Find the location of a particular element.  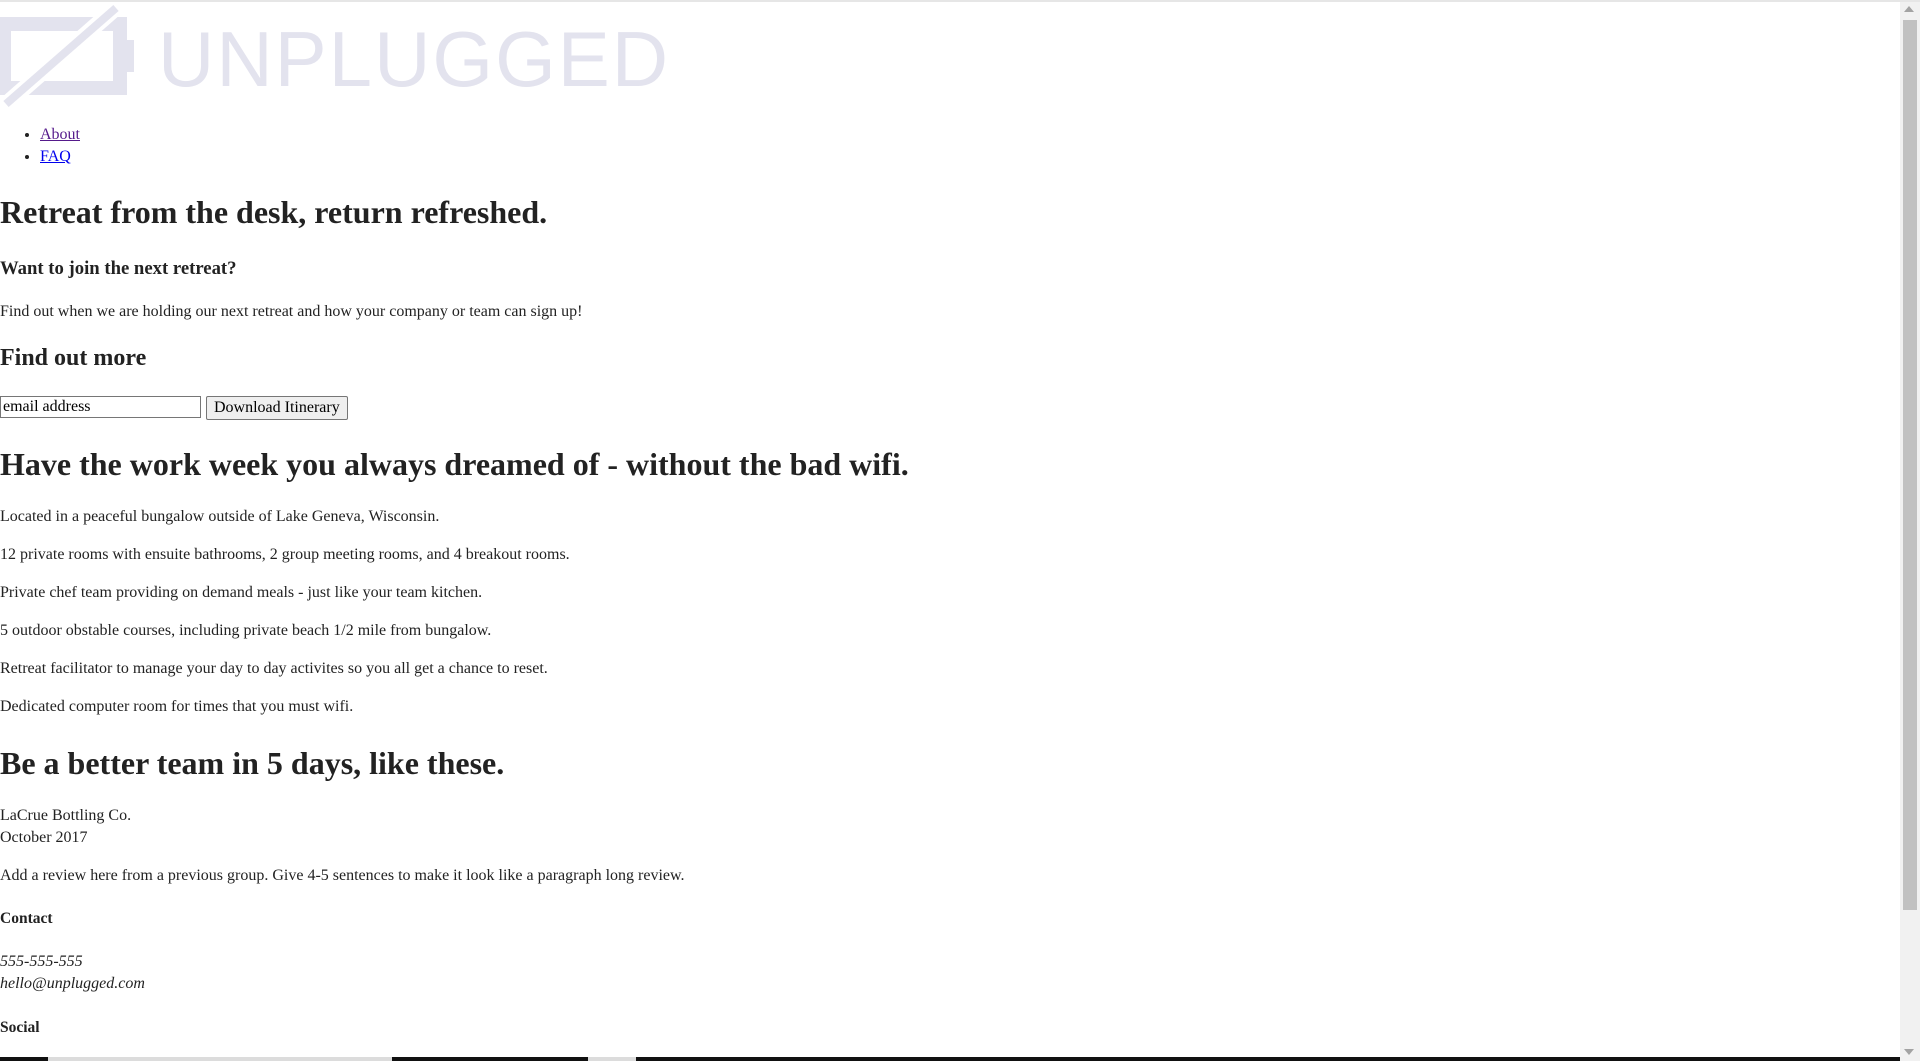

site-logo: UNPLUGGED is located at coordinates (334, 56).